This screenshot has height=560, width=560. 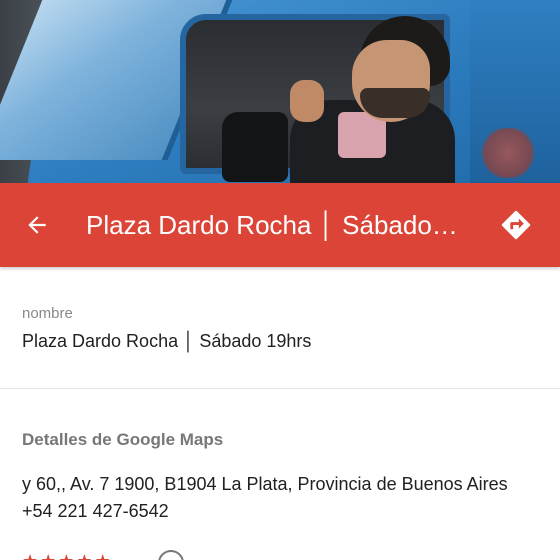 What do you see at coordinates (255, 147) in the screenshot?
I see `side-mirror` at bounding box center [255, 147].